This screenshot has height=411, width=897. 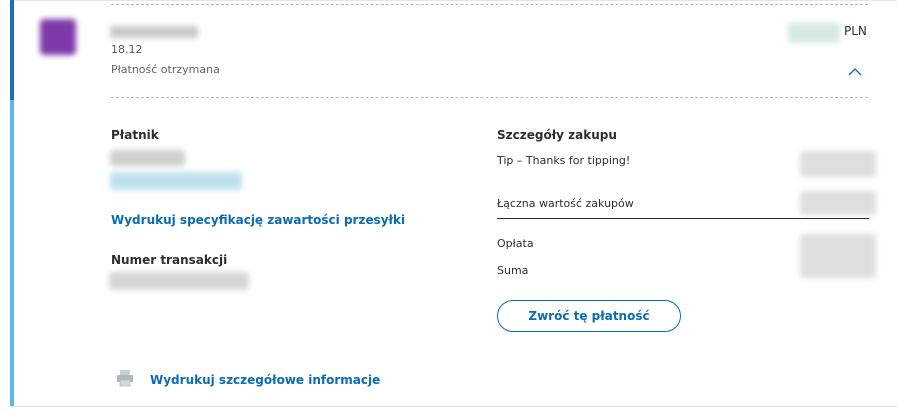 I want to click on item-amount-redacted, so click(x=838, y=164).